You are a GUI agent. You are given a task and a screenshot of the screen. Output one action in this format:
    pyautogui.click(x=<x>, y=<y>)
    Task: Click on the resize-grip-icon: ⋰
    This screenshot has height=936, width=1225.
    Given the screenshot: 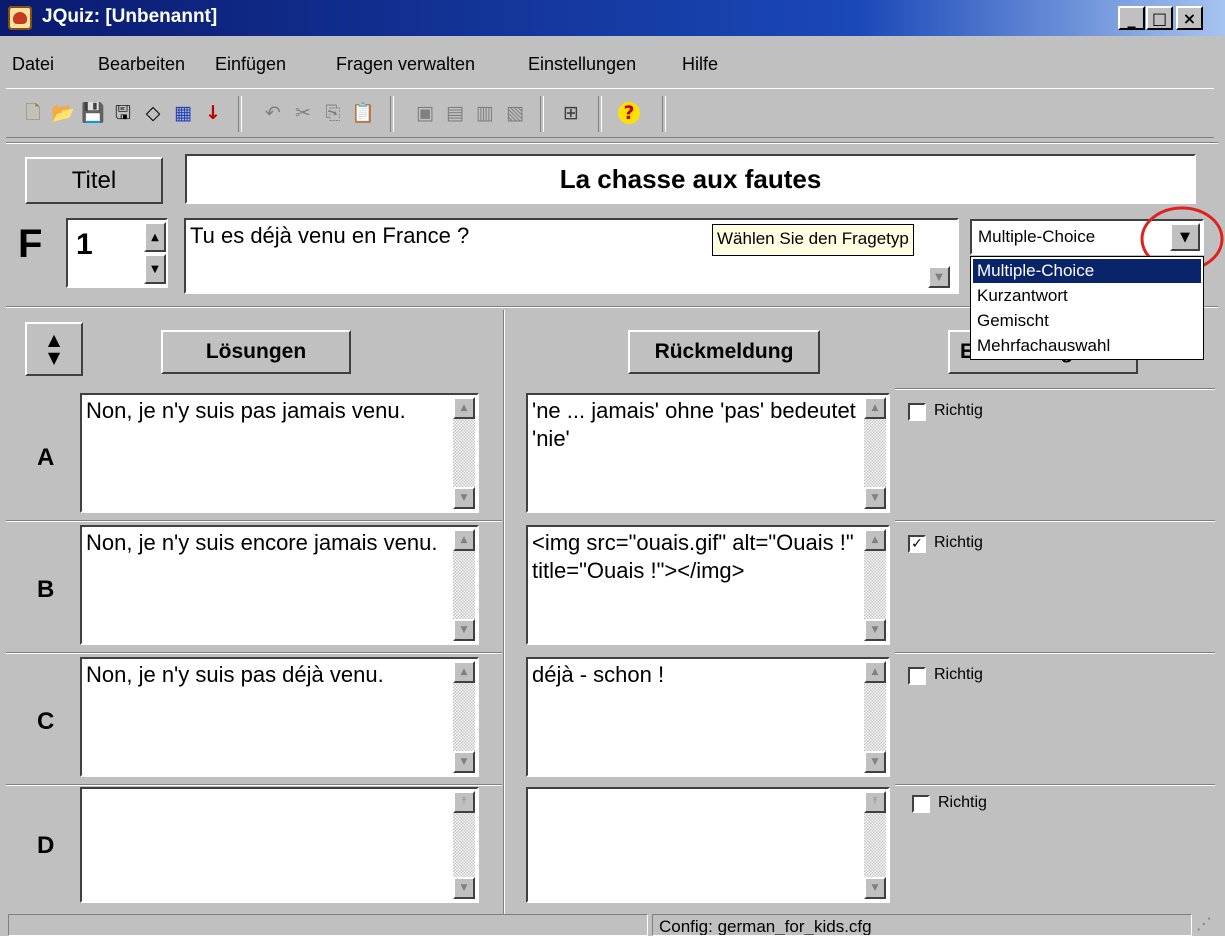 What is the action you would take?
    pyautogui.click(x=1204, y=923)
    